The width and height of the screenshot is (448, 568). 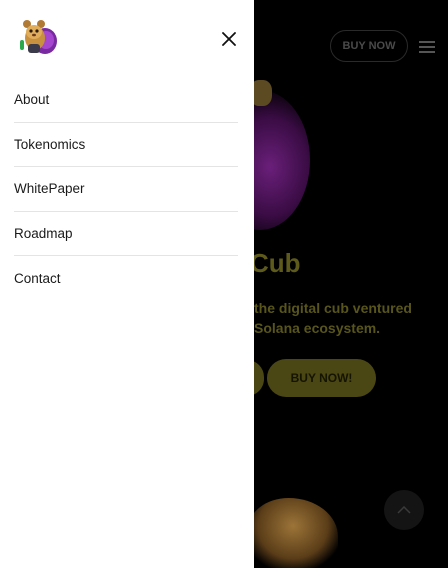 I want to click on hero-paw-image, so click(x=293, y=533).